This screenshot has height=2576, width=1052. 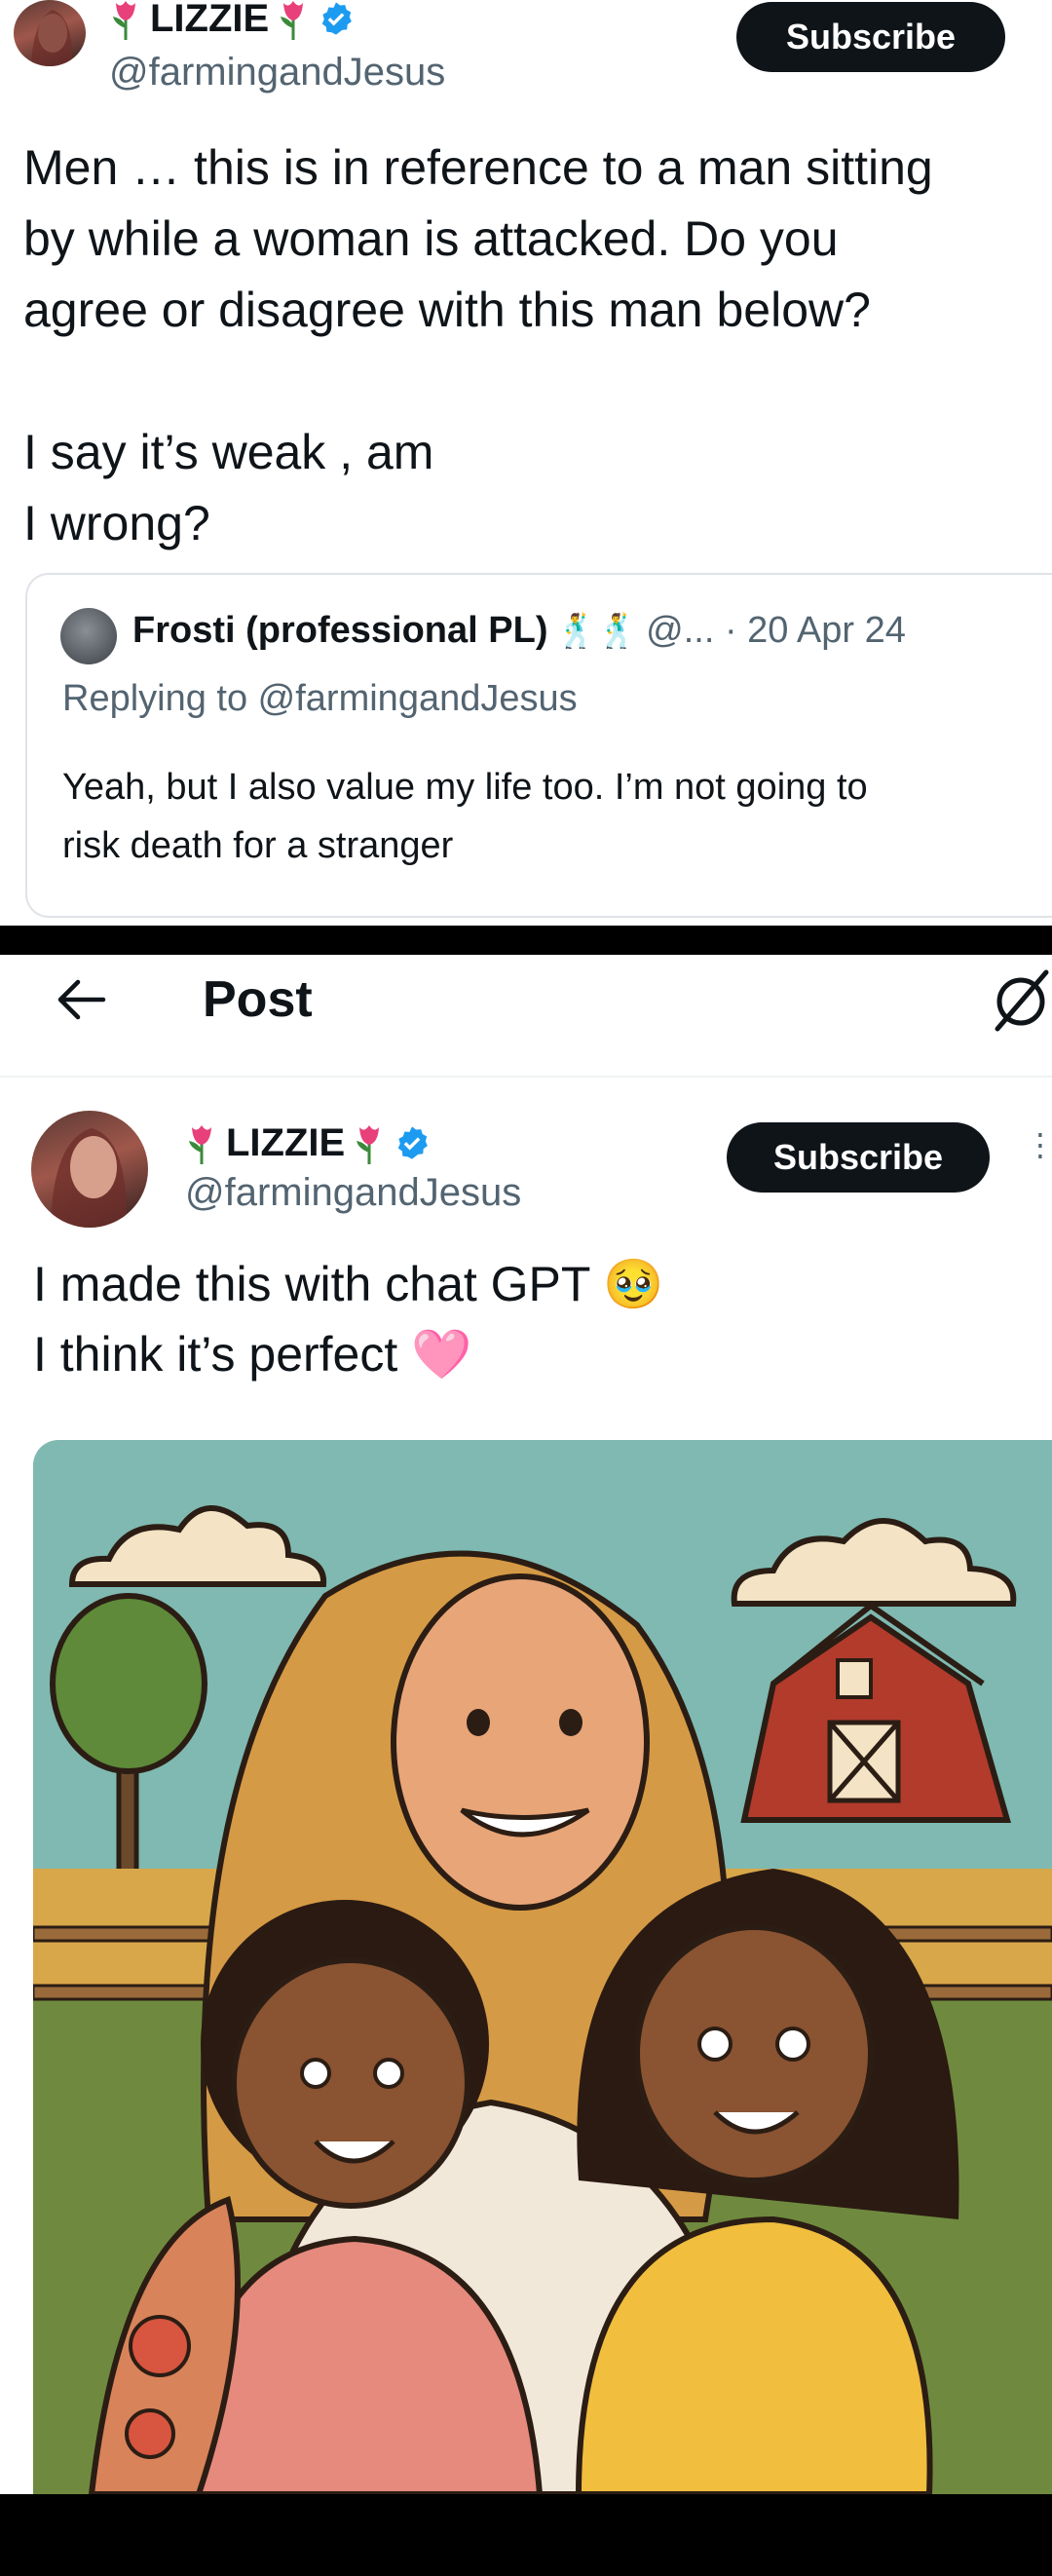 What do you see at coordinates (776, 630) in the screenshot?
I see `quote-handle-date: @... · 20 Apr 24` at bounding box center [776, 630].